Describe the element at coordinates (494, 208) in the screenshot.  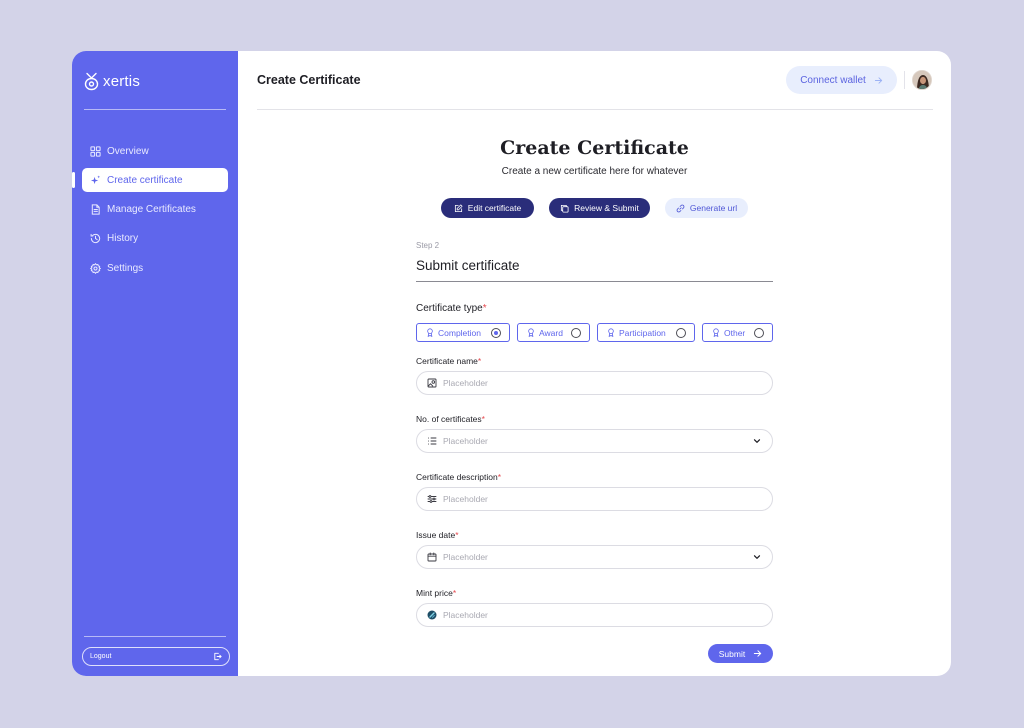
I see `step-label: Edit certificate` at that location.